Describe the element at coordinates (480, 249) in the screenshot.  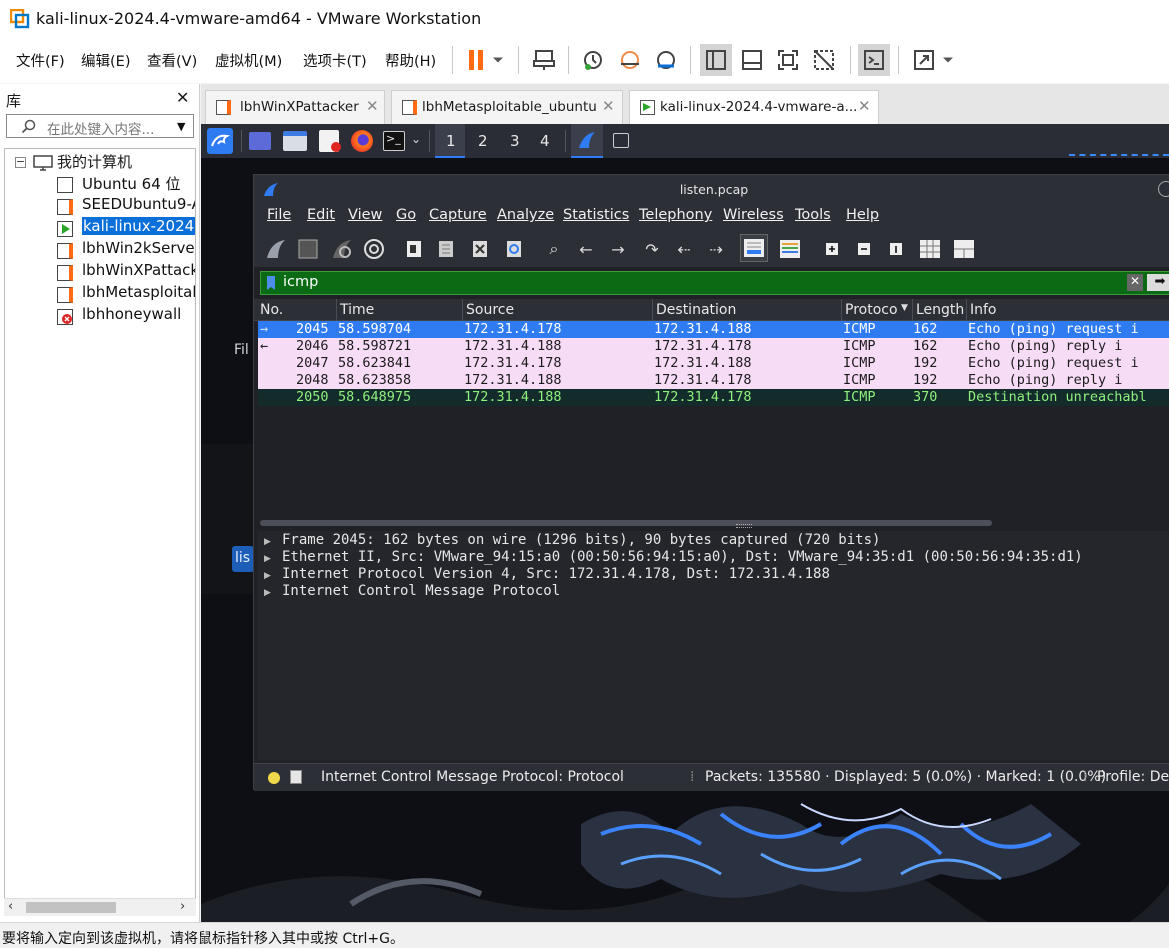
I see `close-file-icon` at that location.